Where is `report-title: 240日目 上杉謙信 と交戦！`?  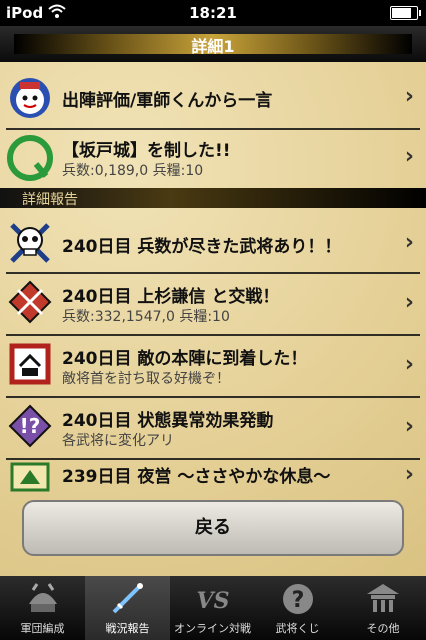
report-title: 240日目 上杉謙信 と交戦！ is located at coordinates (171, 297).